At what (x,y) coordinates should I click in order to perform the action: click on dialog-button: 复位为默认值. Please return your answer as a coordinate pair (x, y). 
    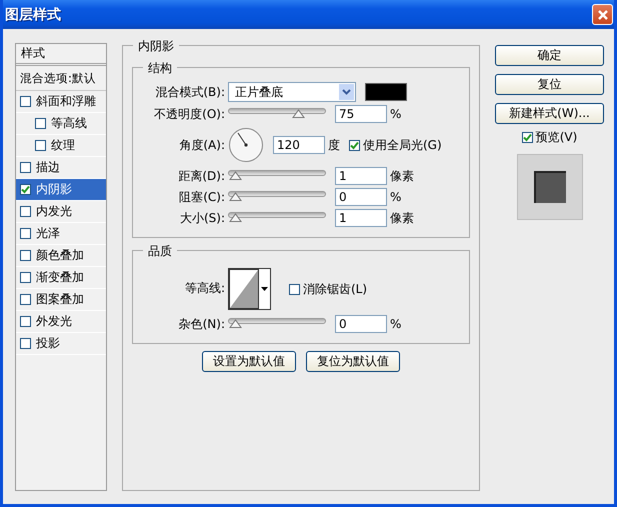
    Looking at the image, I should click on (353, 361).